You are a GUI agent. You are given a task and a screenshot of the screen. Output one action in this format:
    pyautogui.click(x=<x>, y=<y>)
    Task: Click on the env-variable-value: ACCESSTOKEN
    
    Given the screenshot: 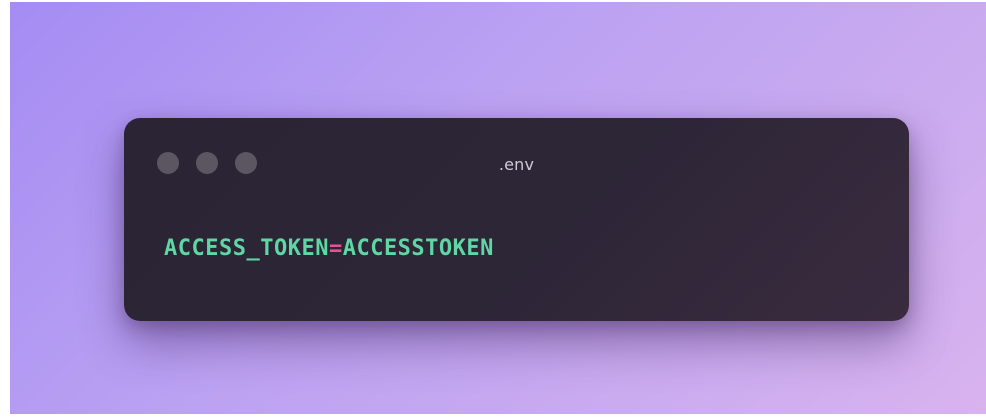 What is the action you would take?
    pyautogui.click(x=418, y=248)
    